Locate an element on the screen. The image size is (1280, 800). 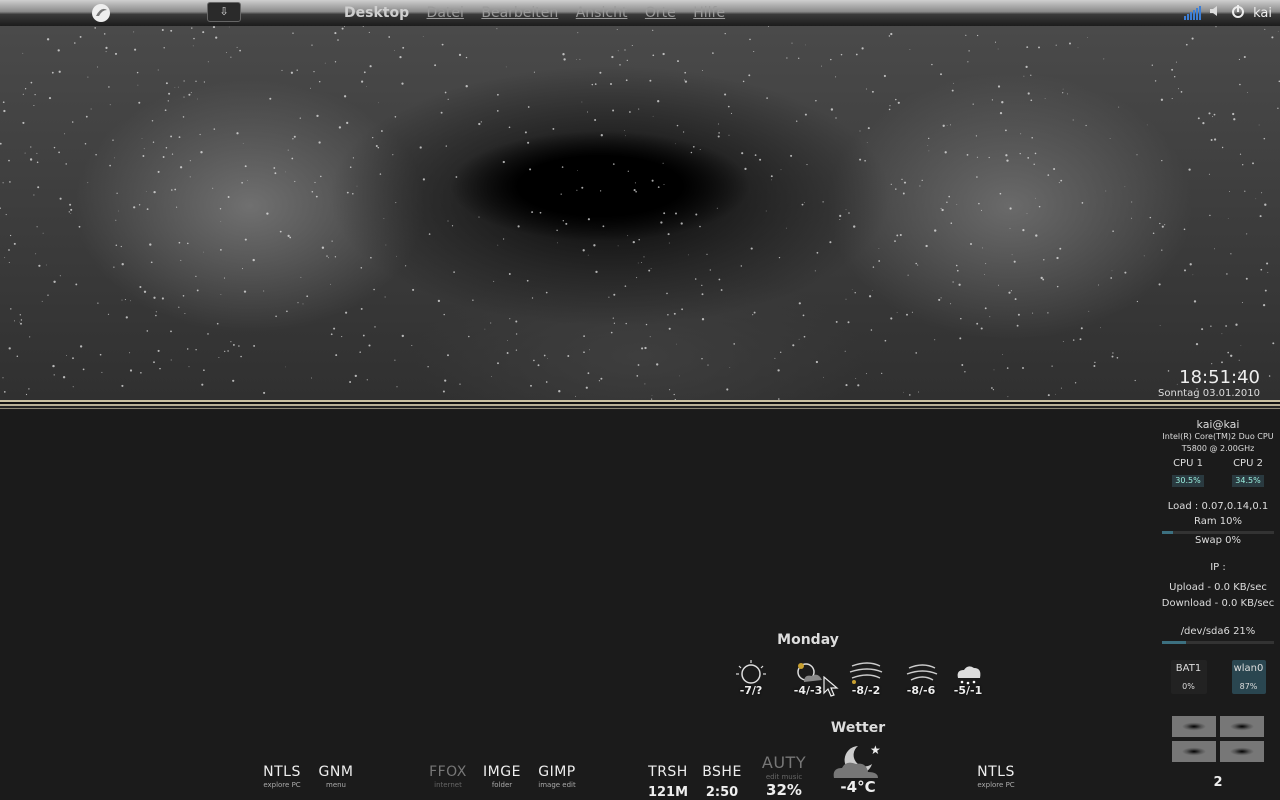
dock-gnome-menu: GNM menu is located at coordinates (336, 782).